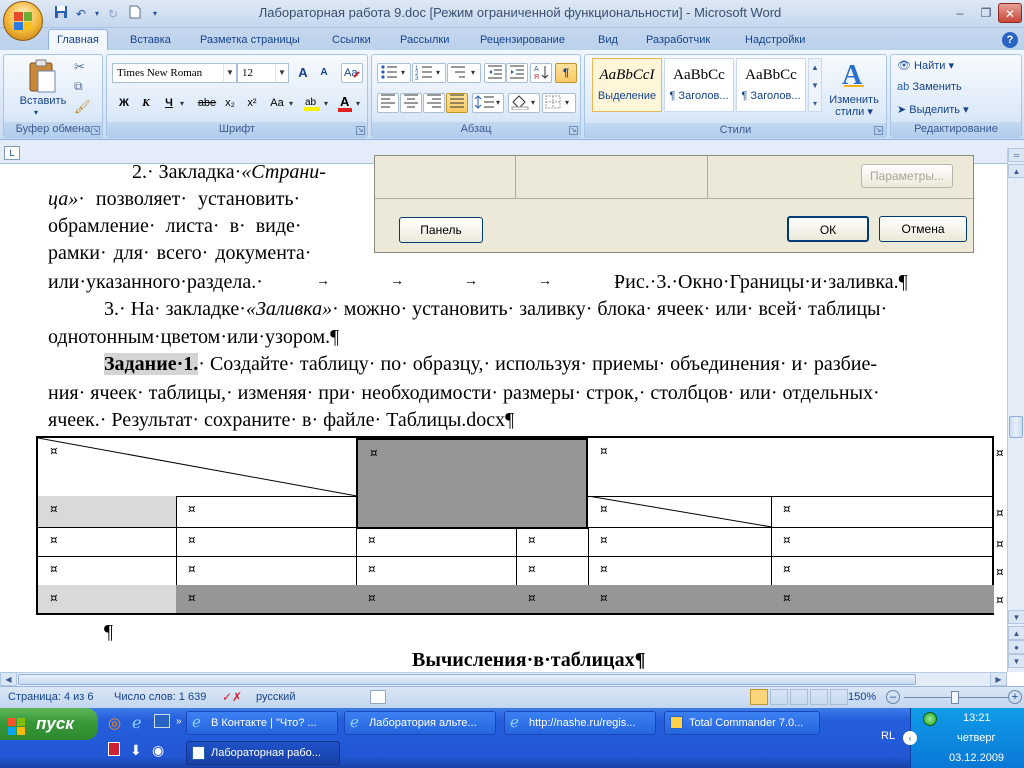  I want to click on tab-view: Вид, so click(608, 40).